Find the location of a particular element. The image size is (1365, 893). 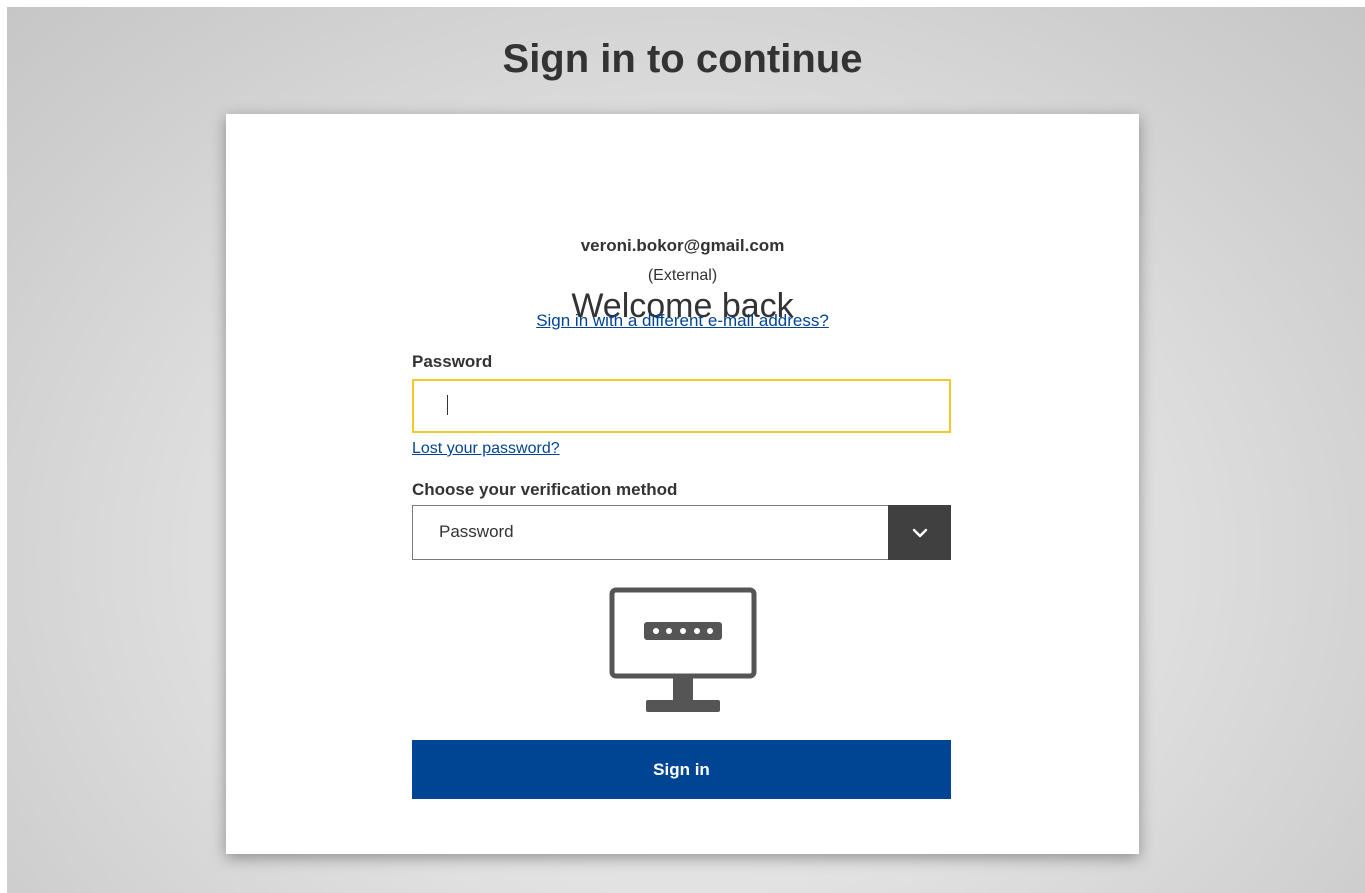

signin-button: Sign in is located at coordinates (681, 769).